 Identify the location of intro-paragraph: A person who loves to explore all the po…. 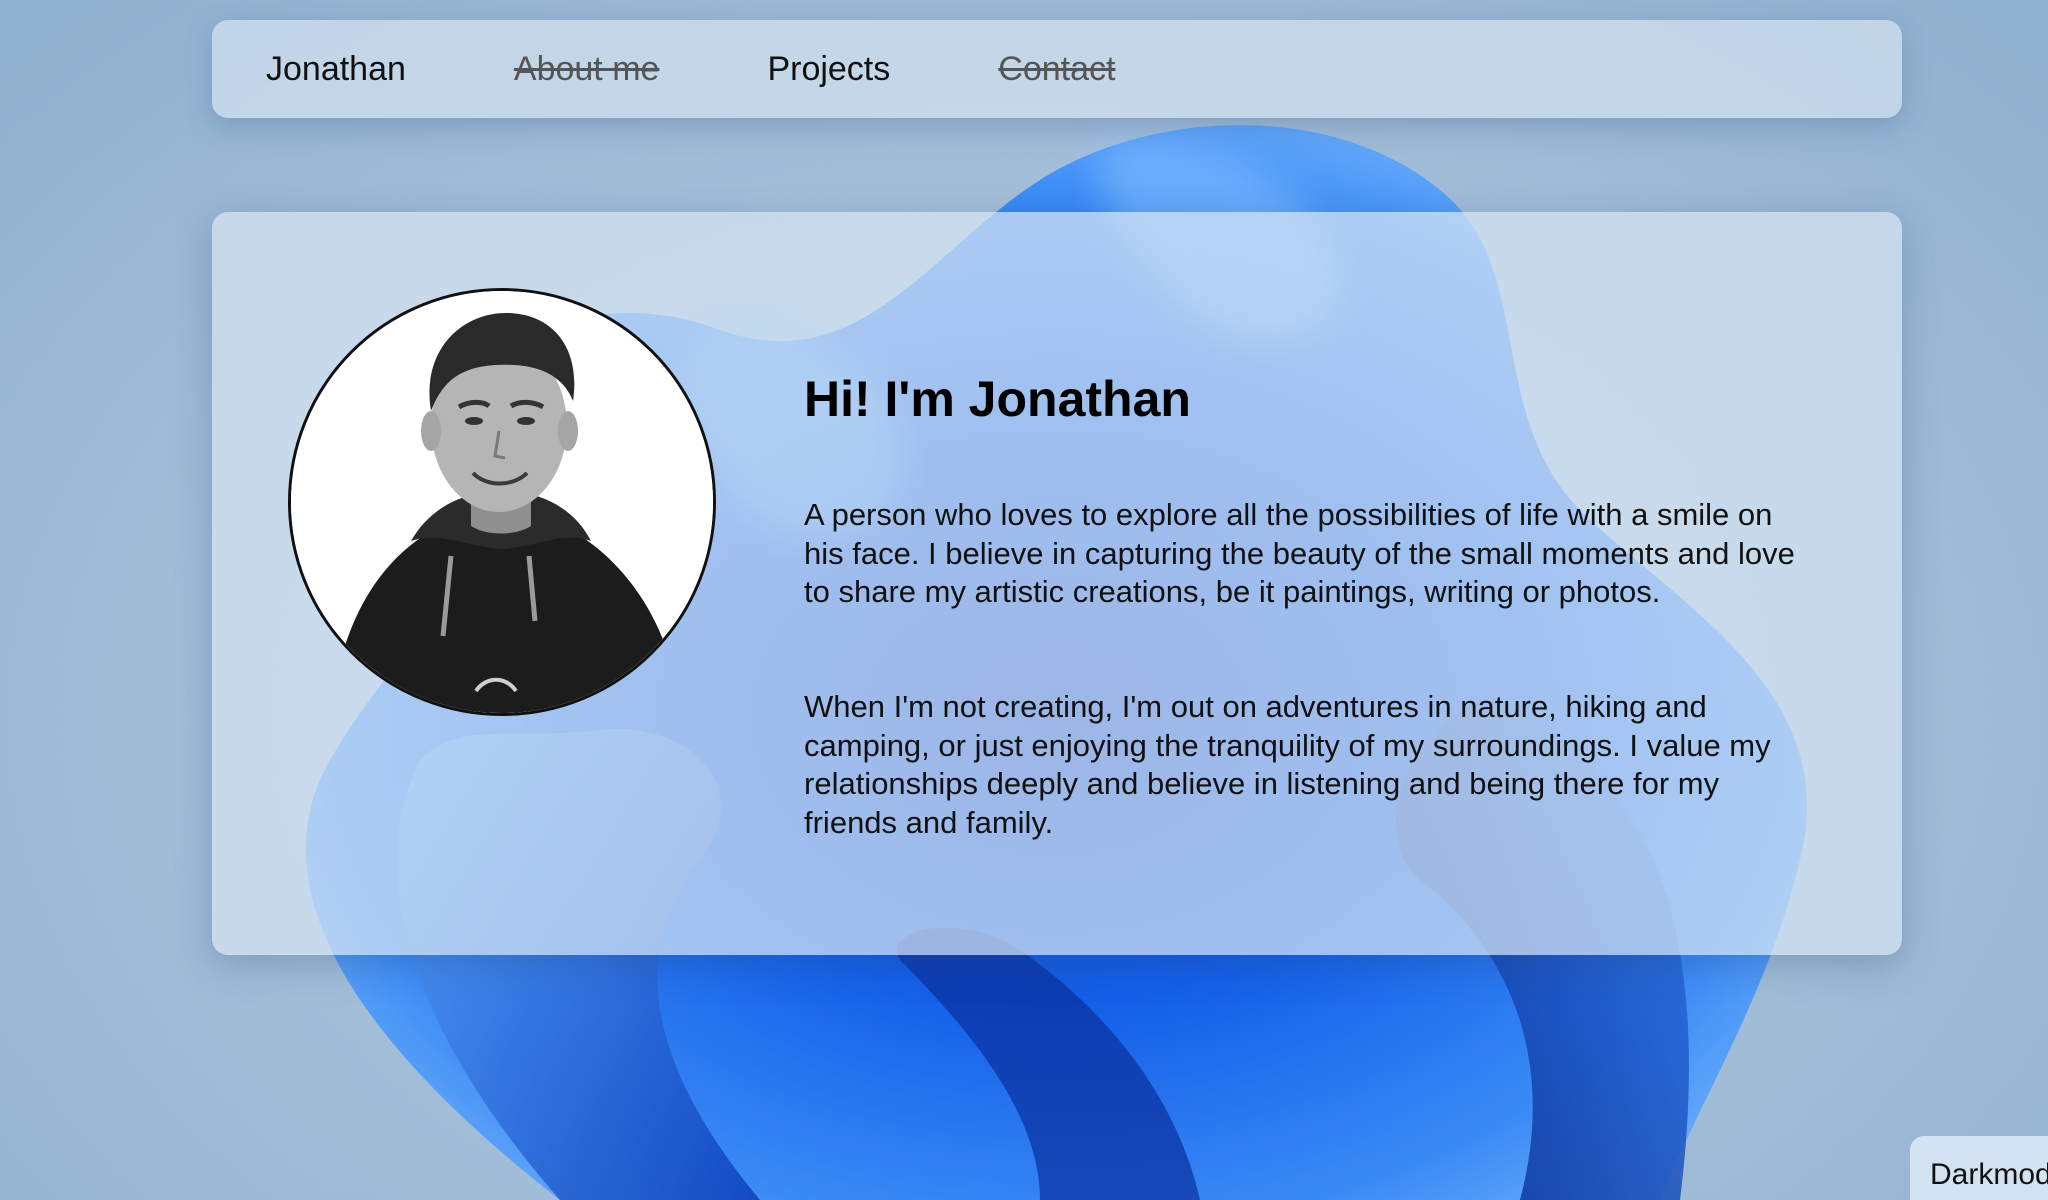
(1299, 553).